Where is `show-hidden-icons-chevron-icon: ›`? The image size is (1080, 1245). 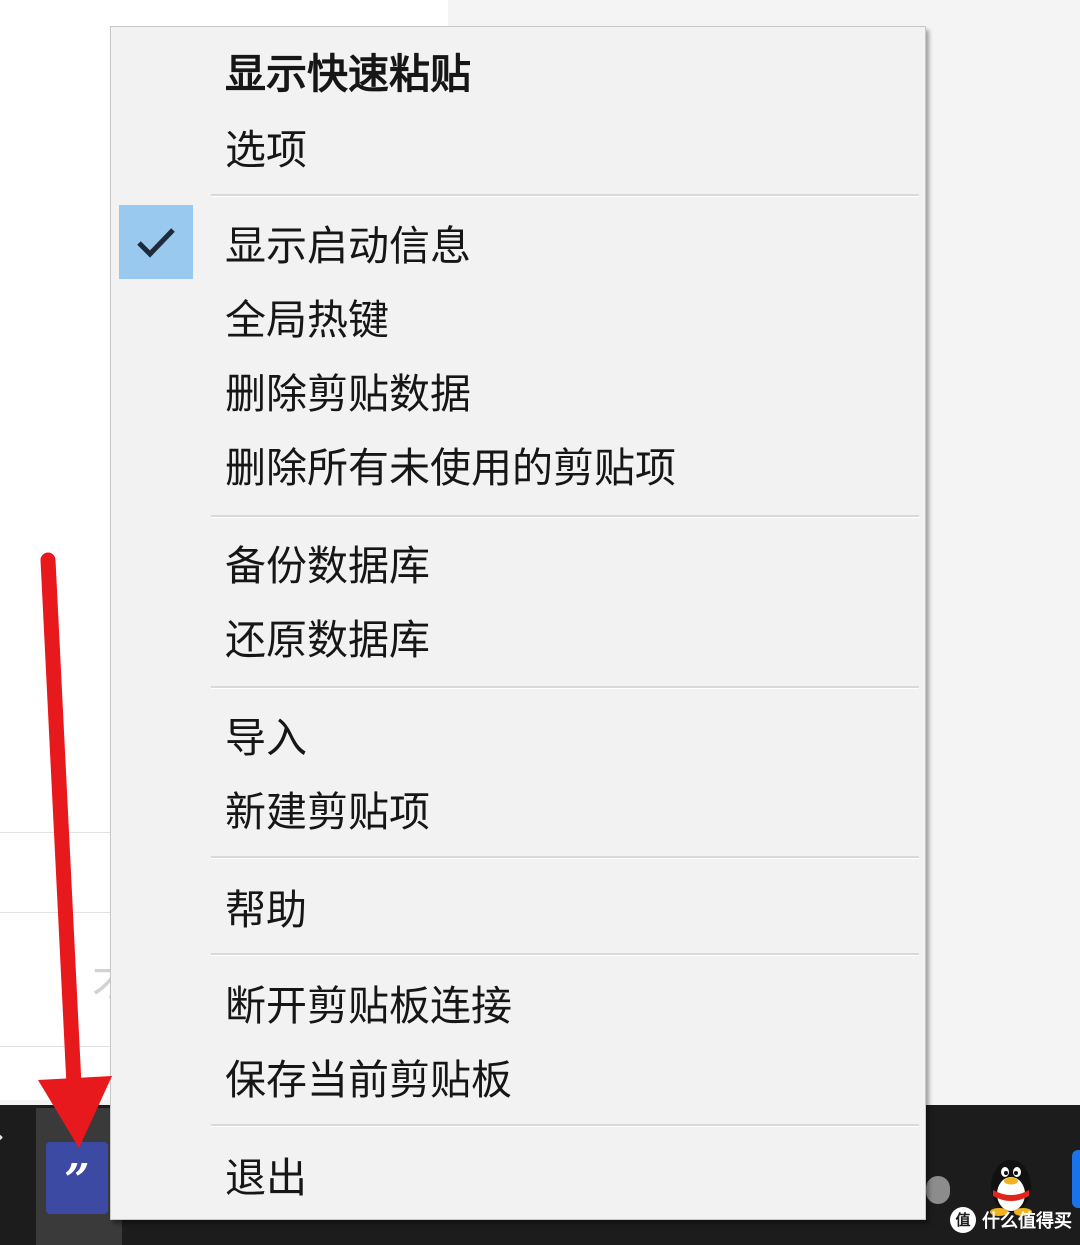
show-hidden-icons-chevron-icon: › is located at coordinates (2, 1137).